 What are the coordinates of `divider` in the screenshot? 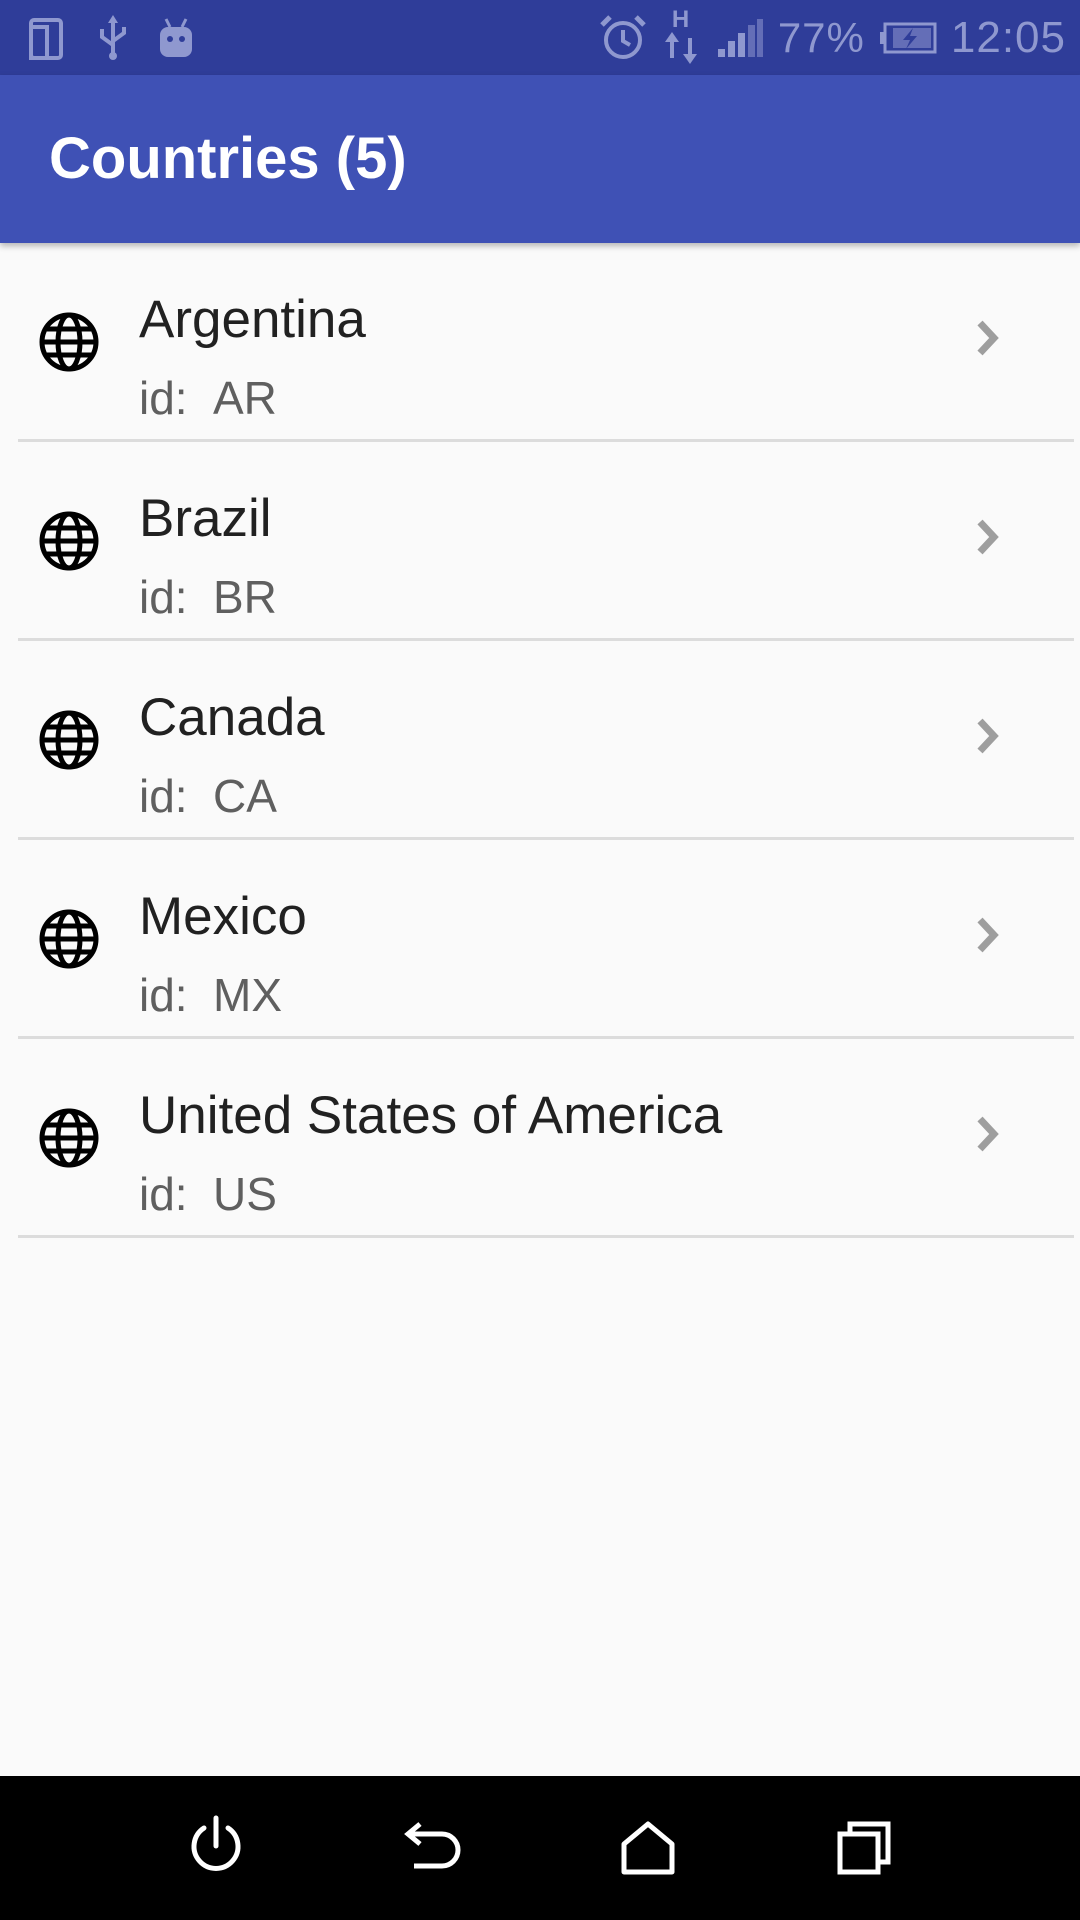 It's located at (546, 1236).